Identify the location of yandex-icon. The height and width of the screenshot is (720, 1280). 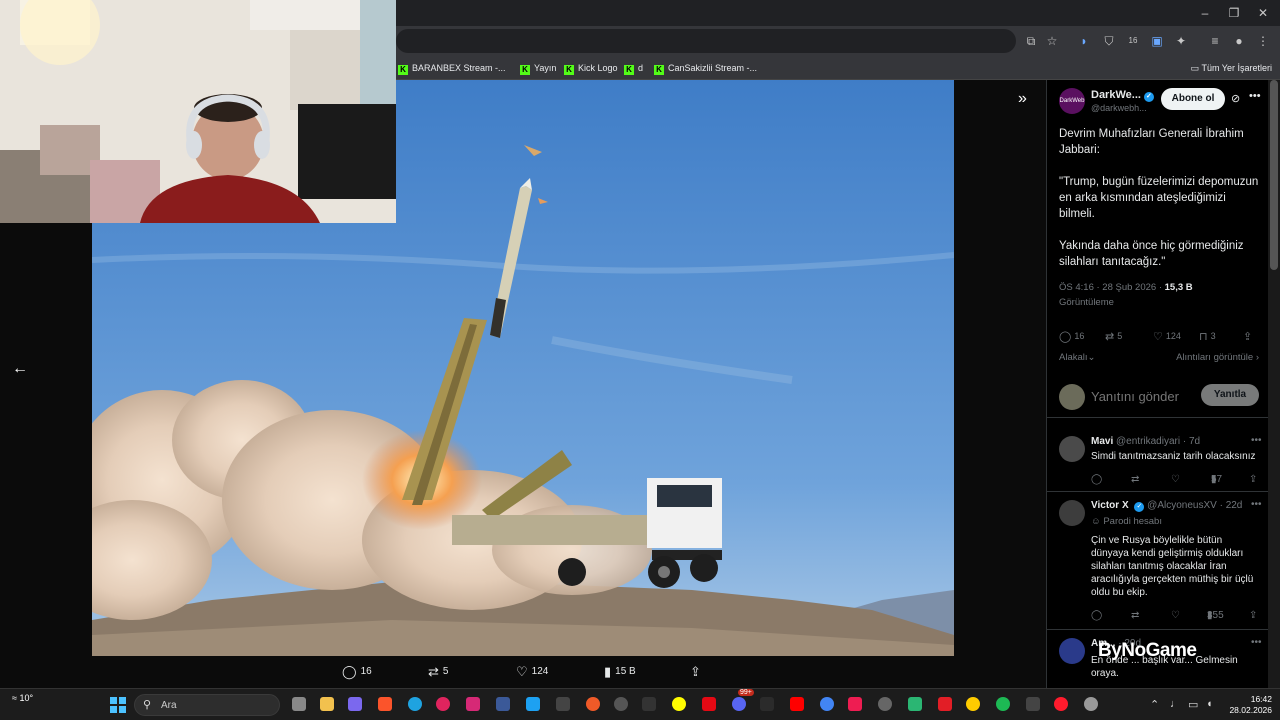
(973, 704).